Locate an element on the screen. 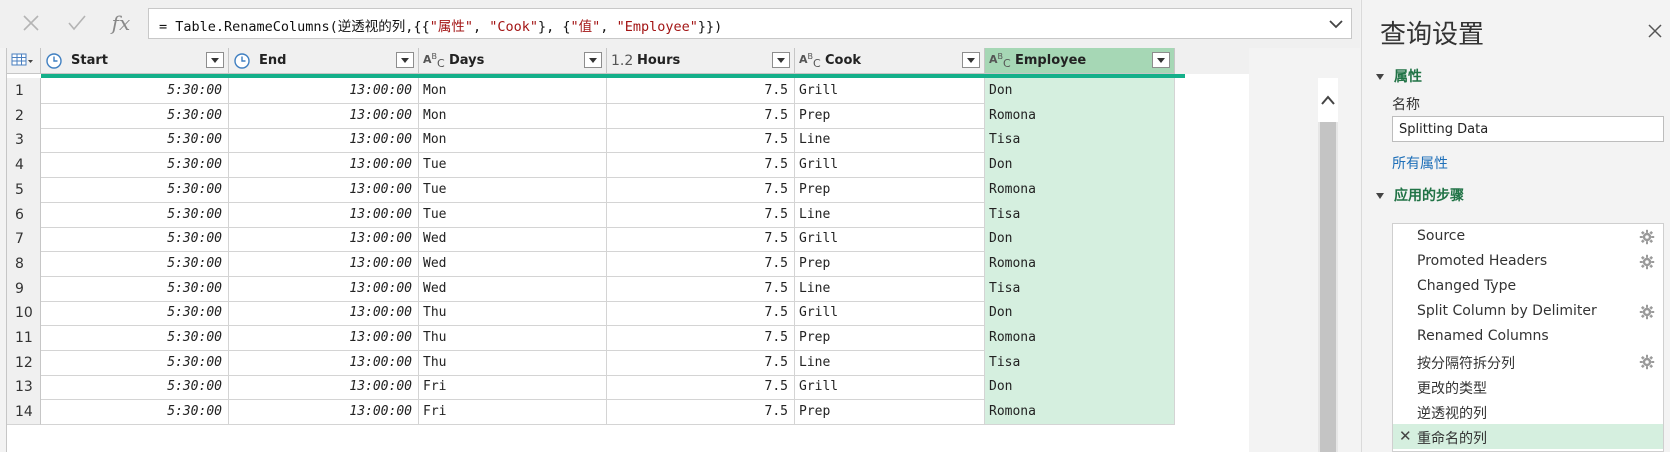  row-number: 7 is located at coordinates (24, 239).